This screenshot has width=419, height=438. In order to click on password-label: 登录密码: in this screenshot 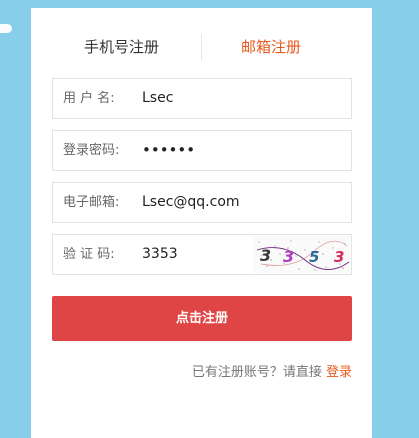, I will do `click(91, 150)`.